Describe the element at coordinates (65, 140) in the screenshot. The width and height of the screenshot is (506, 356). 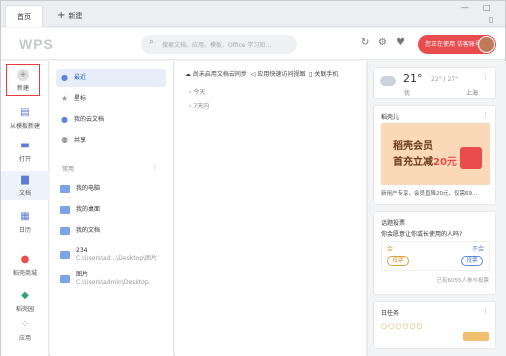
I see `people-icon: ⚉` at that location.